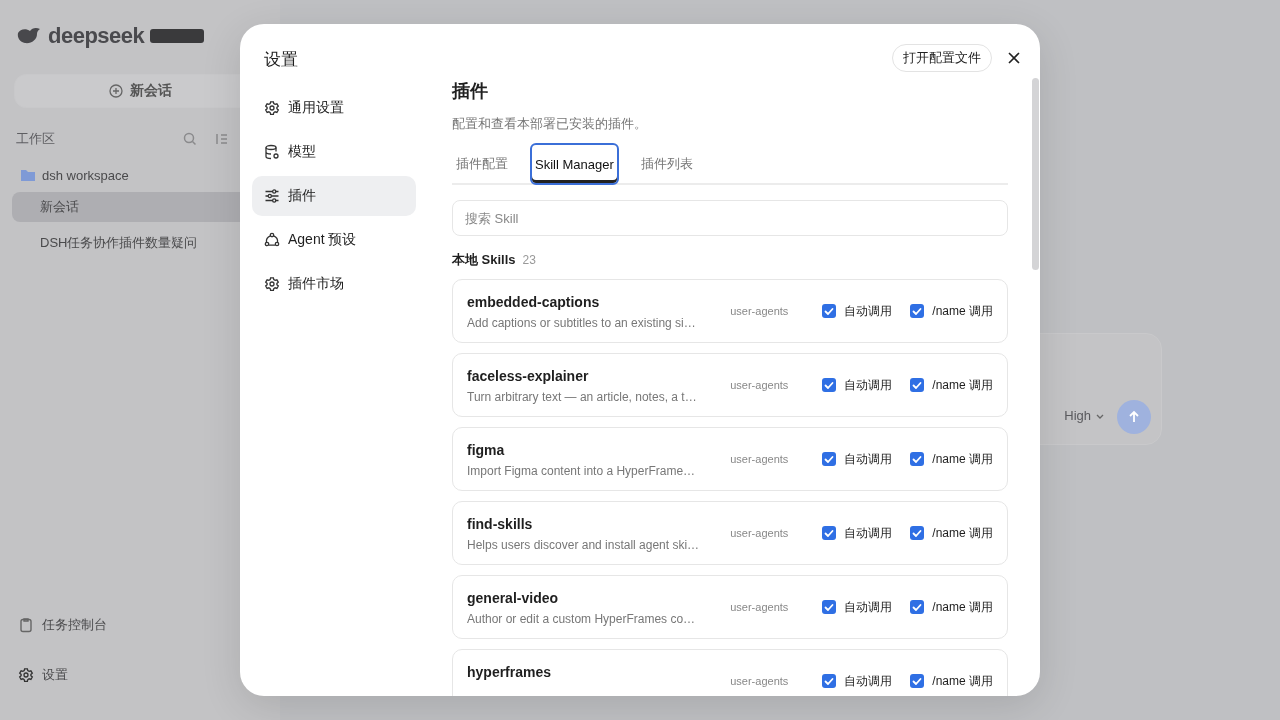  Describe the element at coordinates (482, 164) in the screenshot. I see `tab: 插件配置` at that location.